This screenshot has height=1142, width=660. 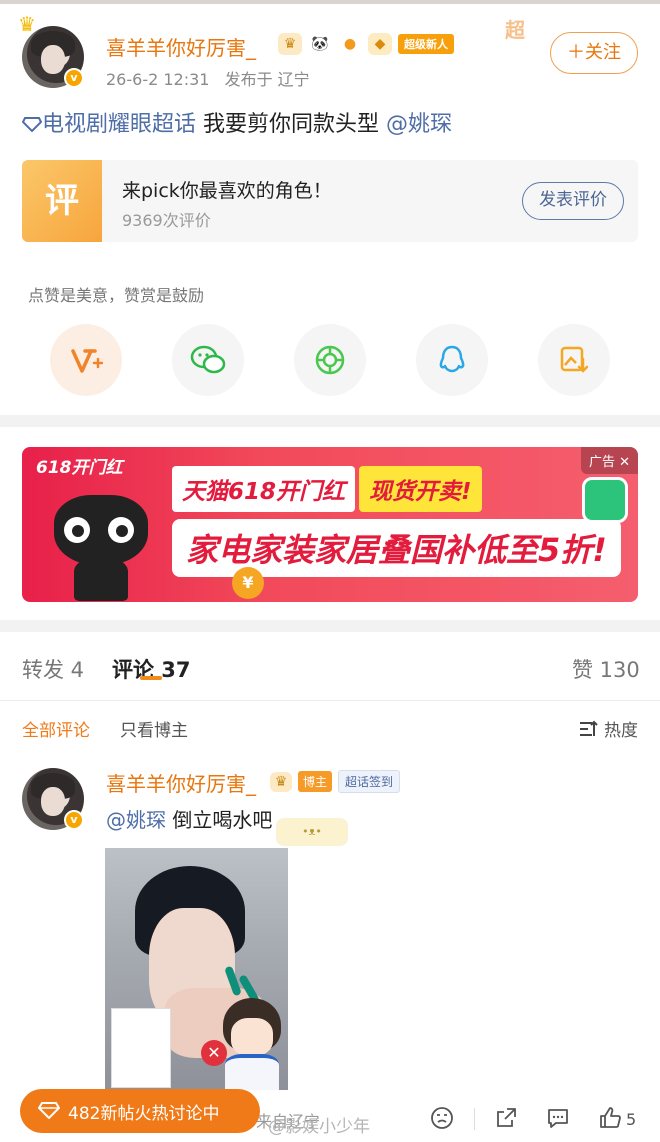 I want to click on moments-icon, so click(x=330, y=360).